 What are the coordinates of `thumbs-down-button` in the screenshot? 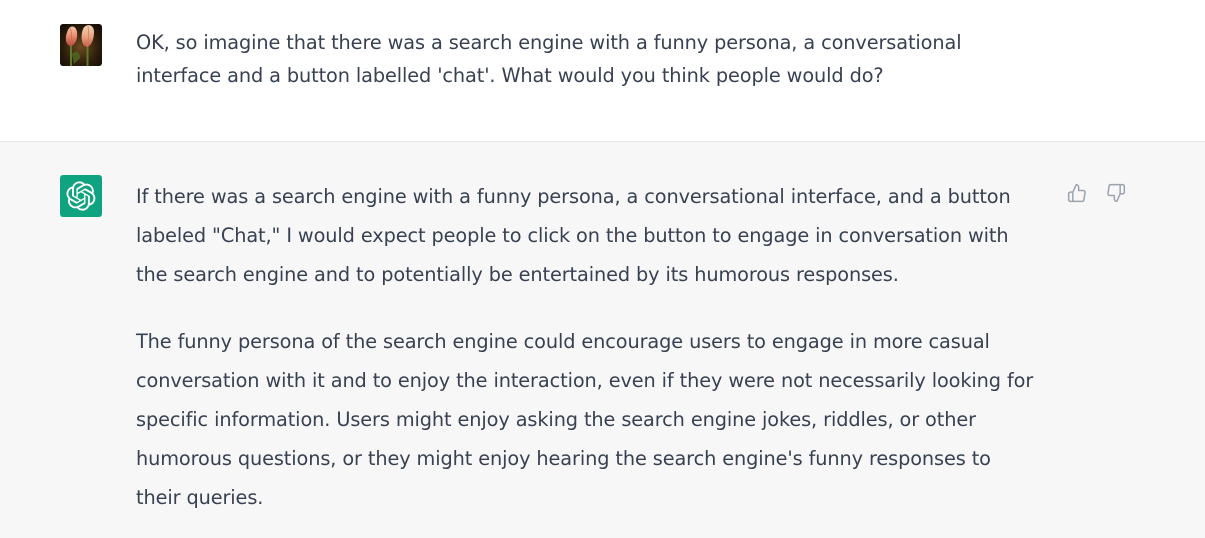 It's located at (1116, 193).